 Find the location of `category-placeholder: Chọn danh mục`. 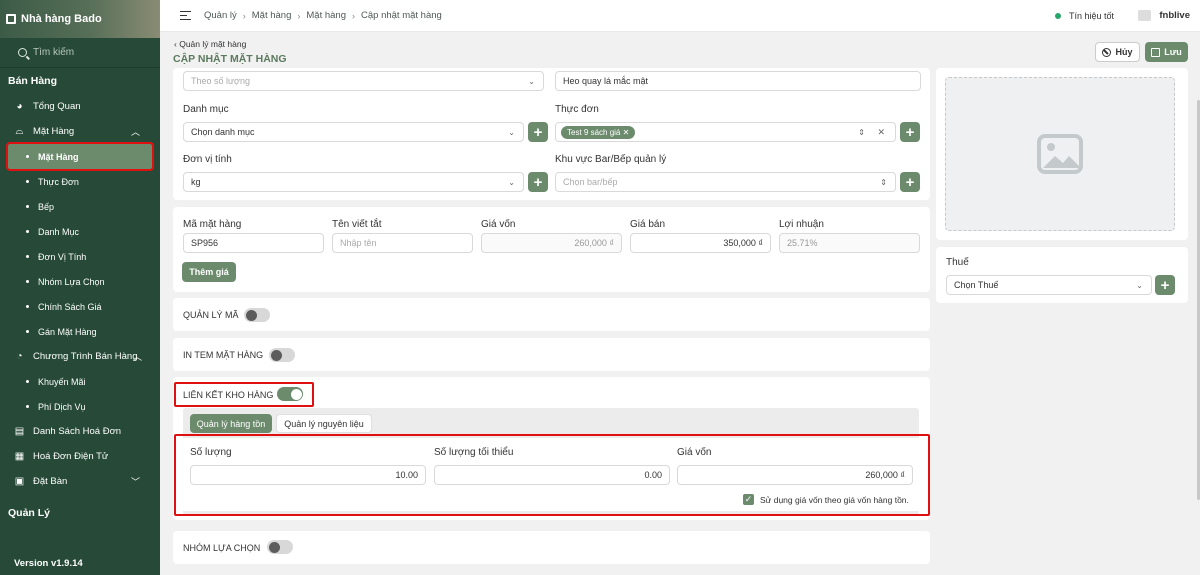

category-placeholder: Chọn danh mục is located at coordinates (223, 132).